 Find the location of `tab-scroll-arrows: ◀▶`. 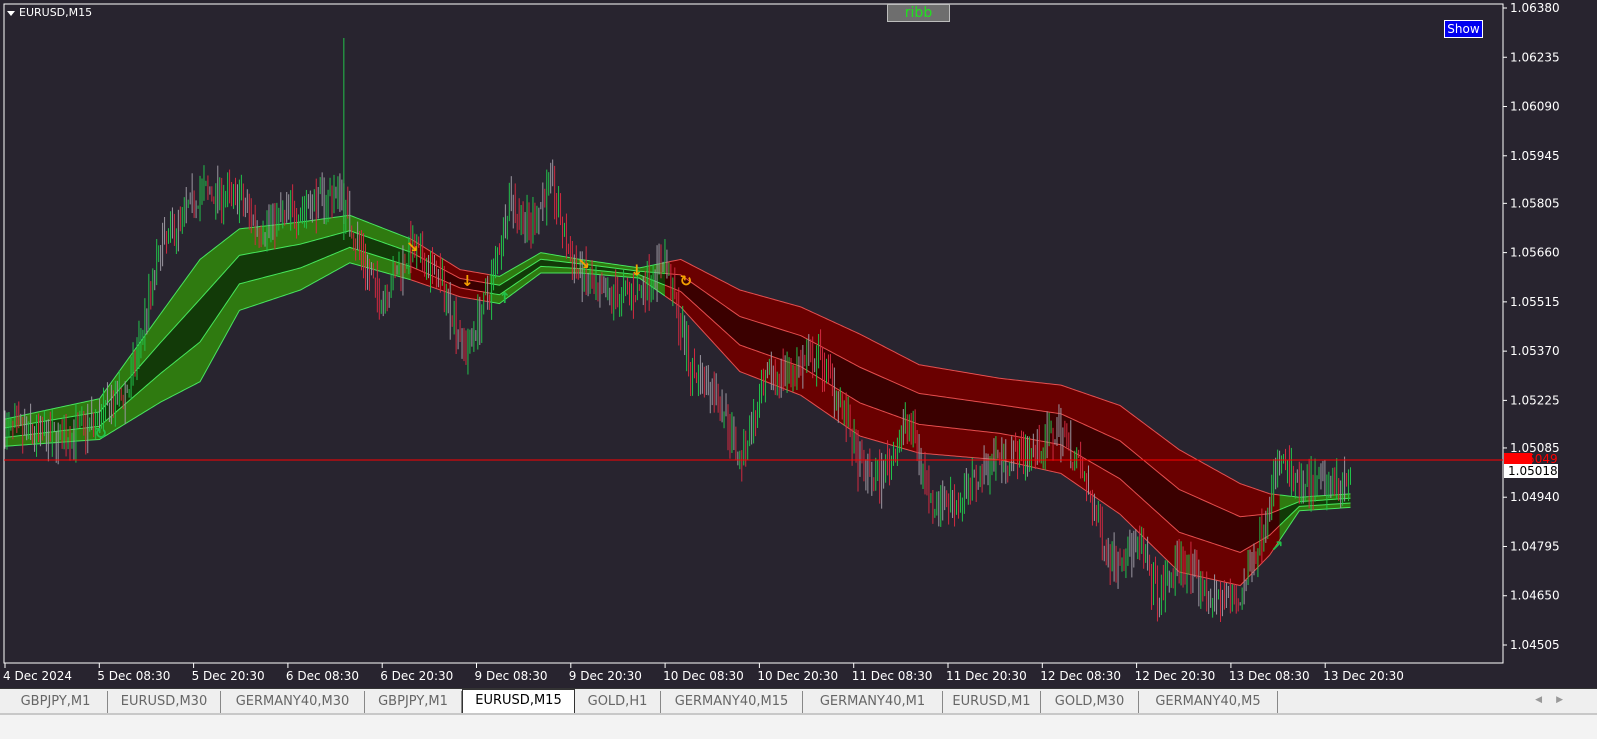

tab-scroll-arrows: ◀▶ is located at coordinates (1556, 700).